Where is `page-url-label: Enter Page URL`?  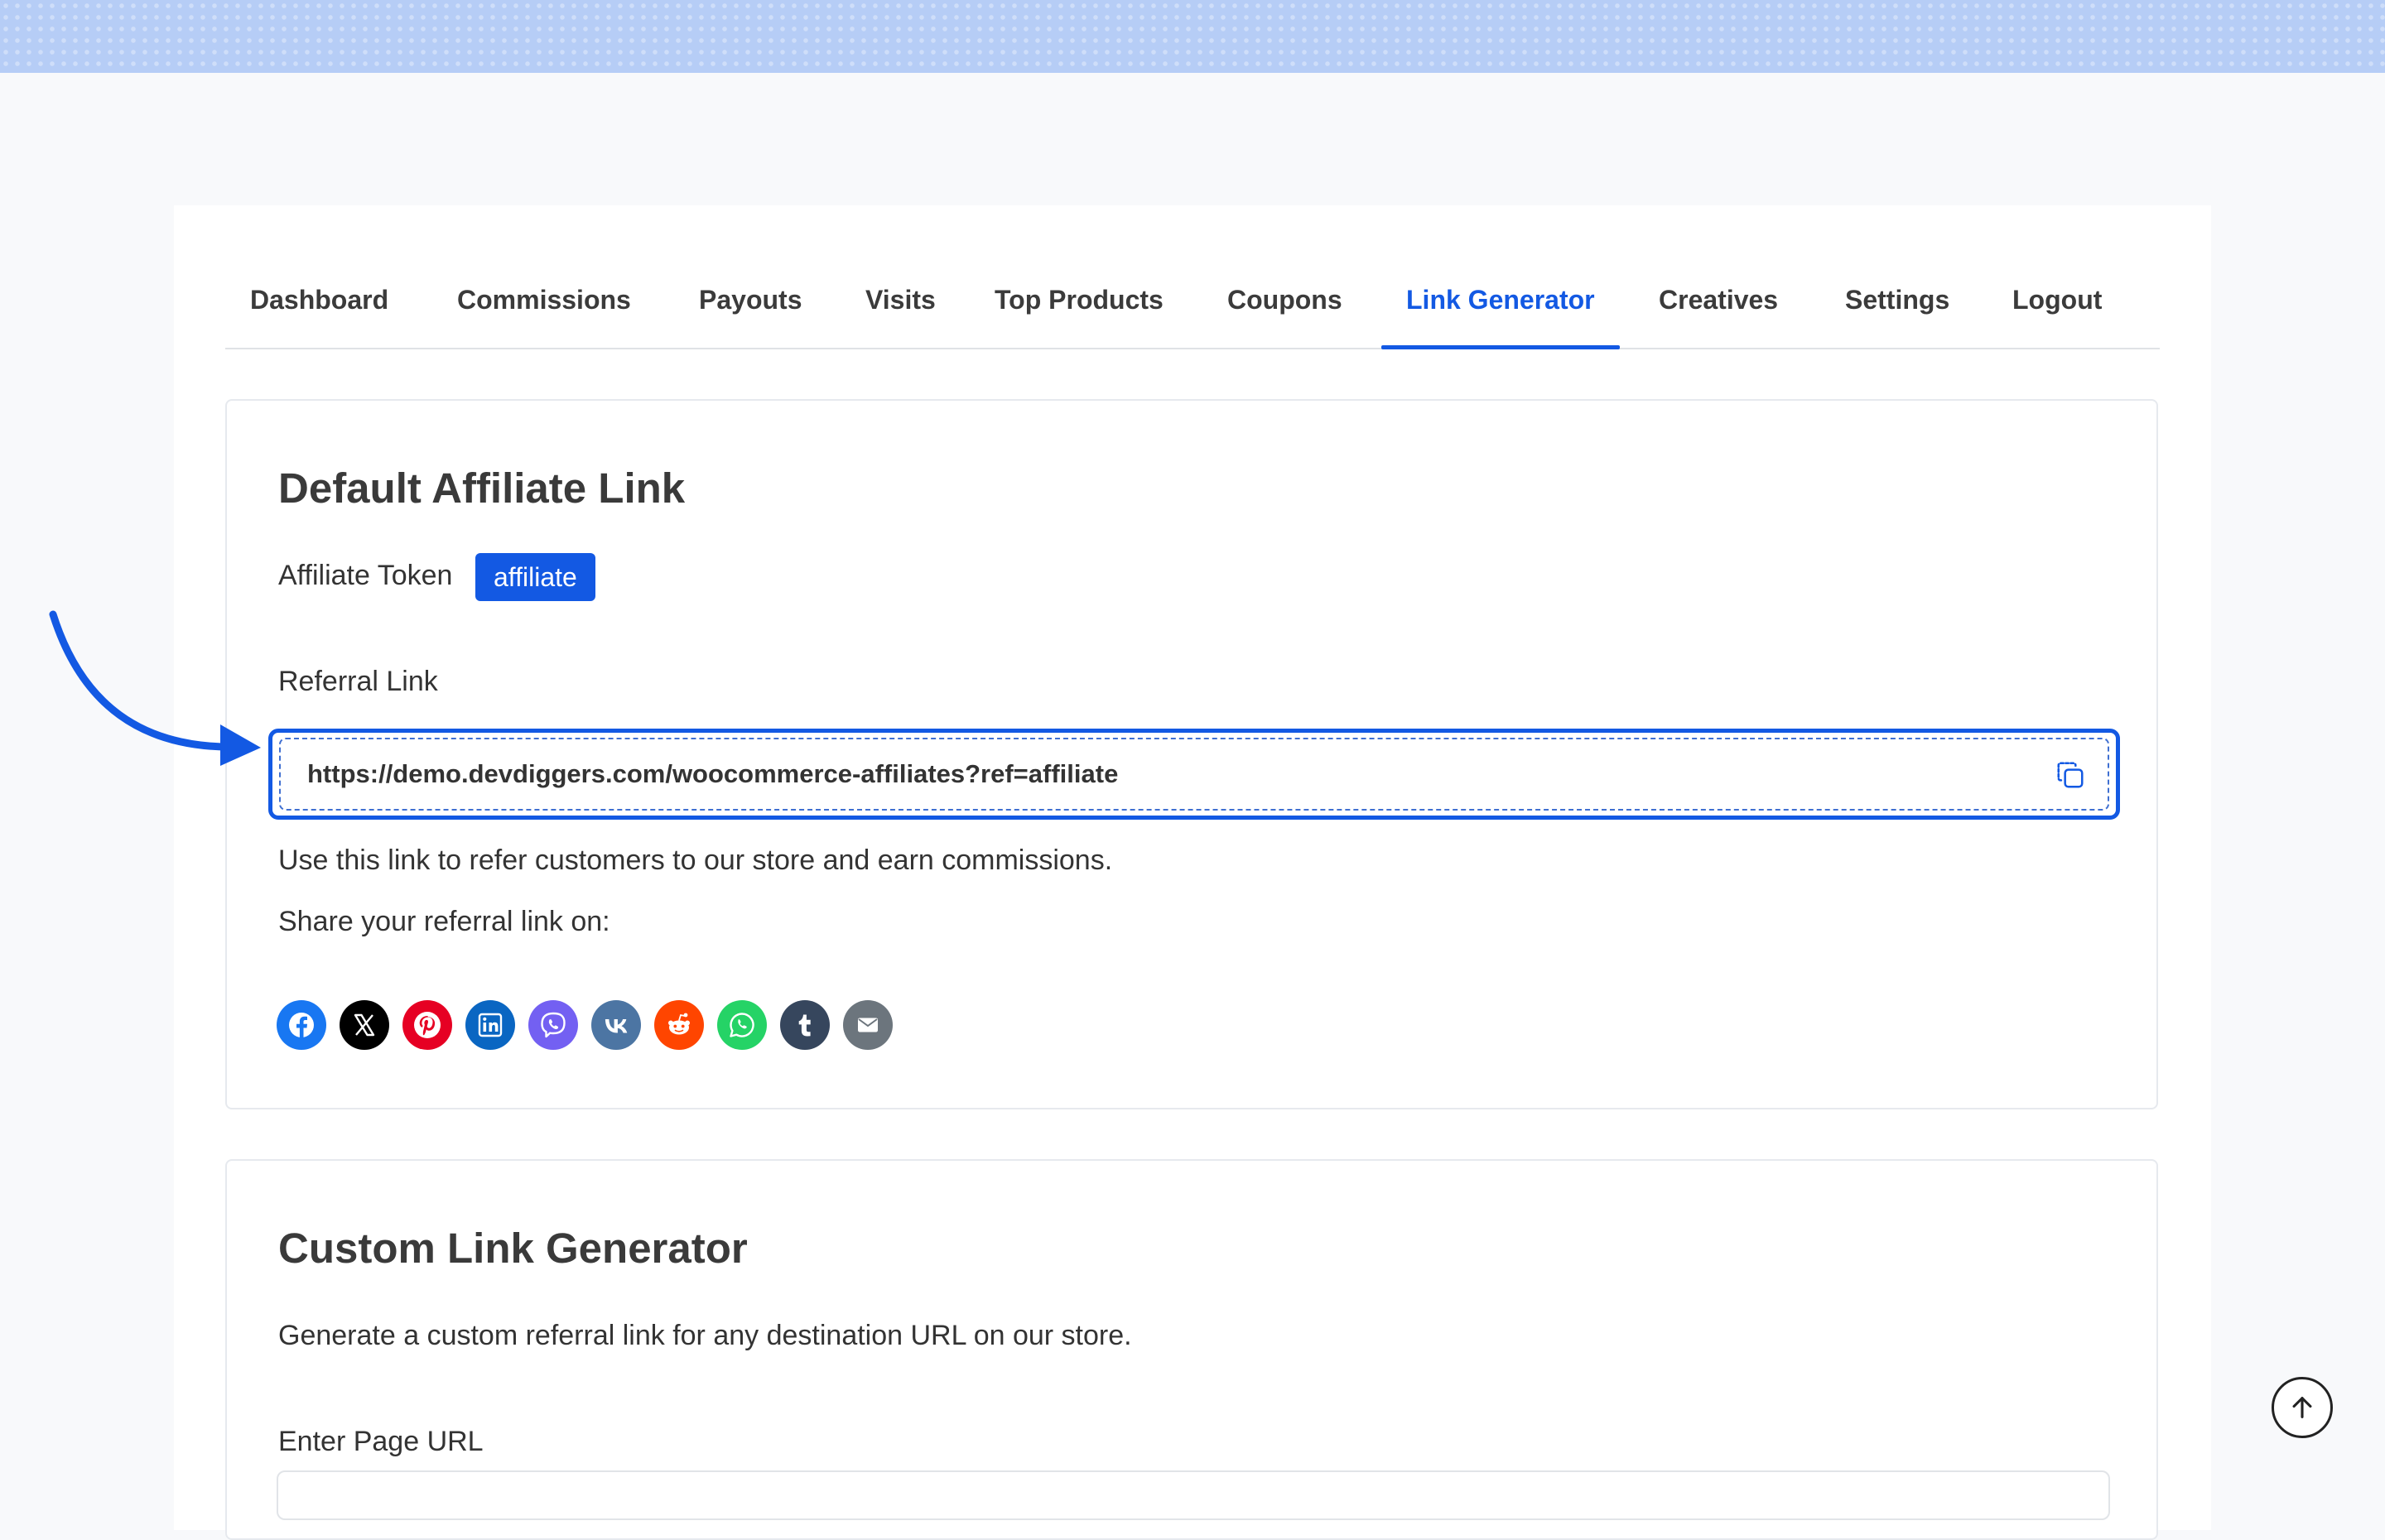
page-url-label: Enter Page URL is located at coordinates (381, 1441).